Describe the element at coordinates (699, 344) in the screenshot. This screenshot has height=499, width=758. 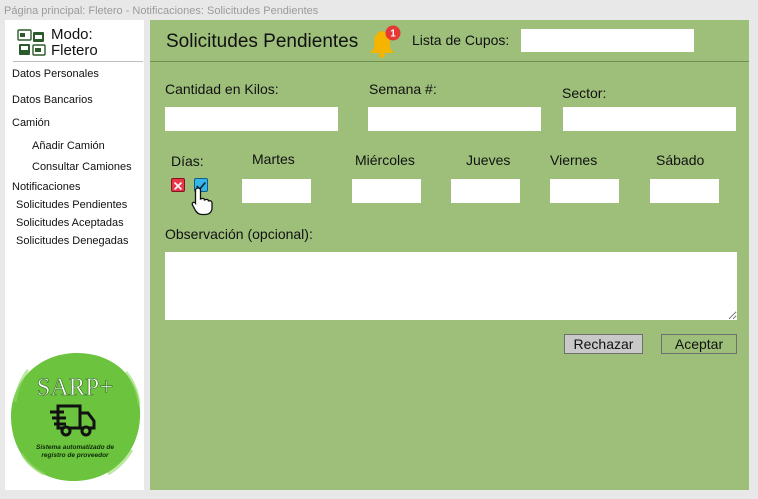
I see `accept-button: Aceptar` at that location.